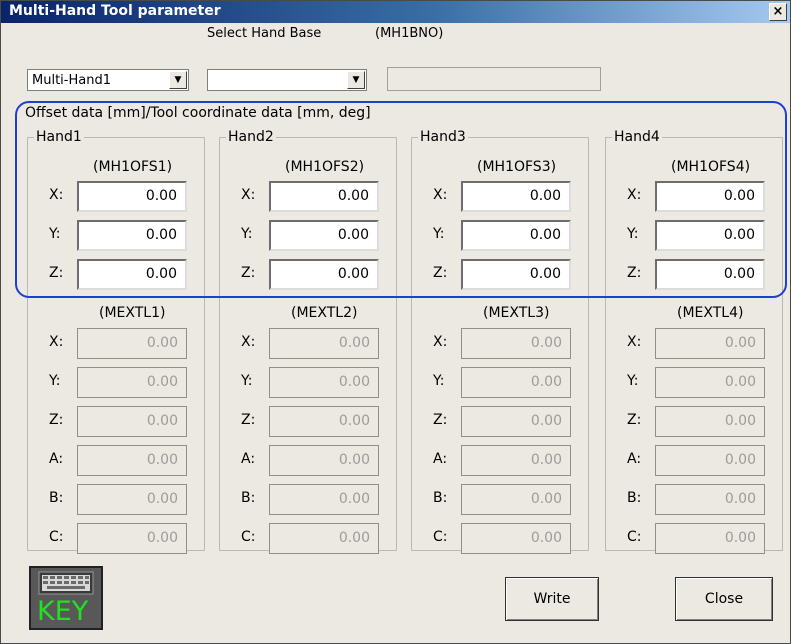 Image resolution: width=791 pixels, height=644 pixels. Describe the element at coordinates (710, 313) in the screenshot. I see `tool-param-label: (MEXTL4)` at that location.